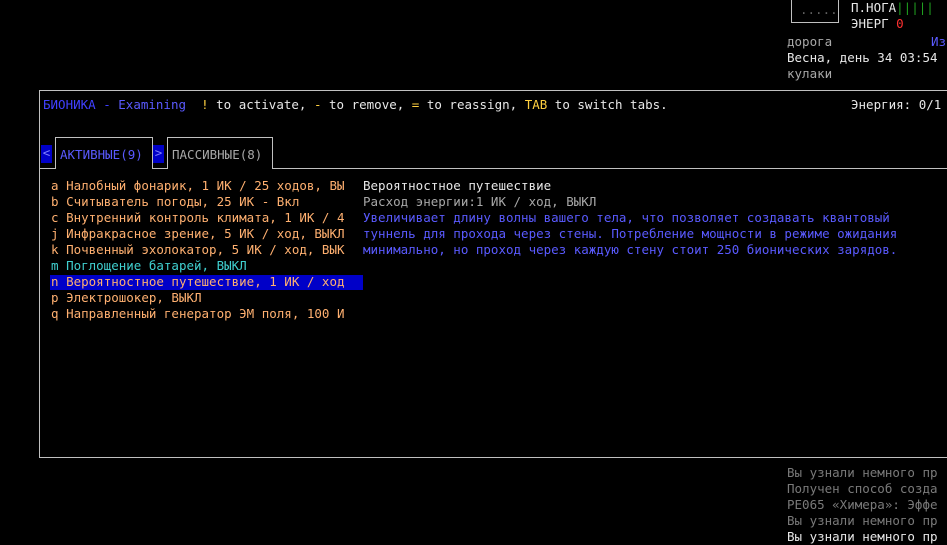 The image size is (947, 545). What do you see at coordinates (874, 7) in the screenshot?
I see `leg-label: П.НОГА` at bounding box center [874, 7].